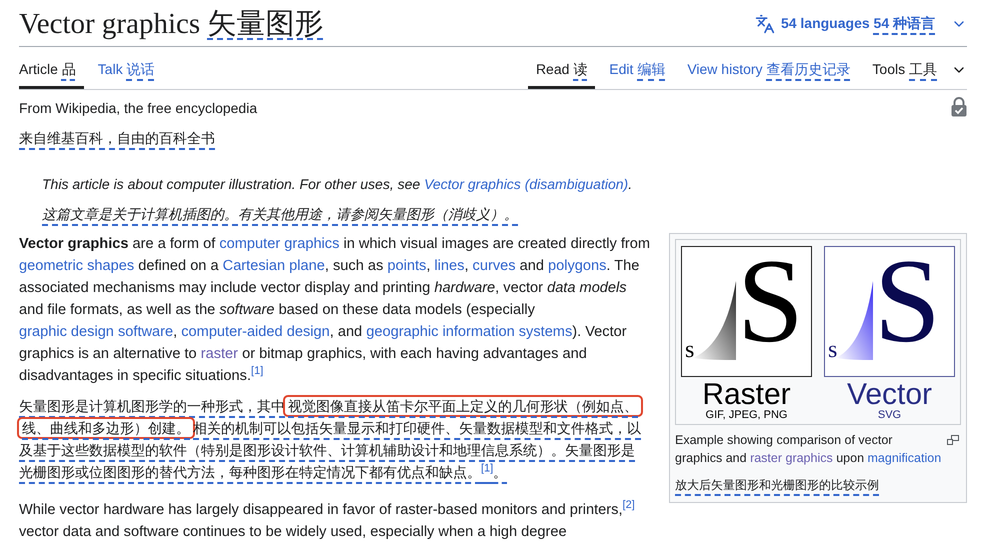  What do you see at coordinates (628, 505) in the screenshot?
I see `footnote-link: [2]` at bounding box center [628, 505].